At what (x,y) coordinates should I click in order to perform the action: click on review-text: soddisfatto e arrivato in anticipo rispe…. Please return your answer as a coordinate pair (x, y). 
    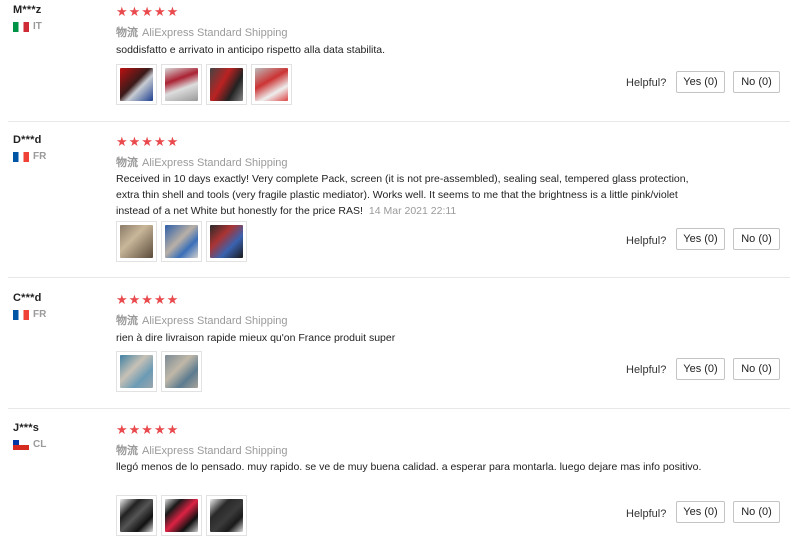
    Looking at the image, I should click on (411, 50).